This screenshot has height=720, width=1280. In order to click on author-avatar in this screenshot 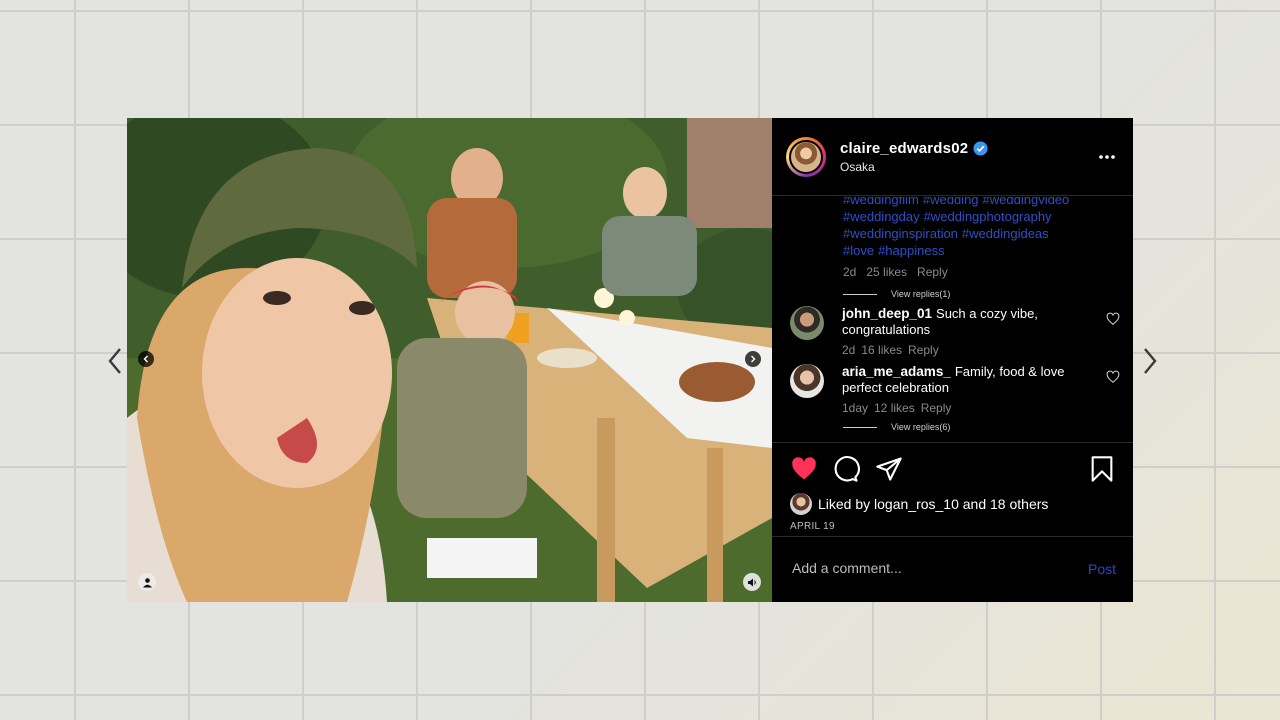, I will do `click(806, 156)`.